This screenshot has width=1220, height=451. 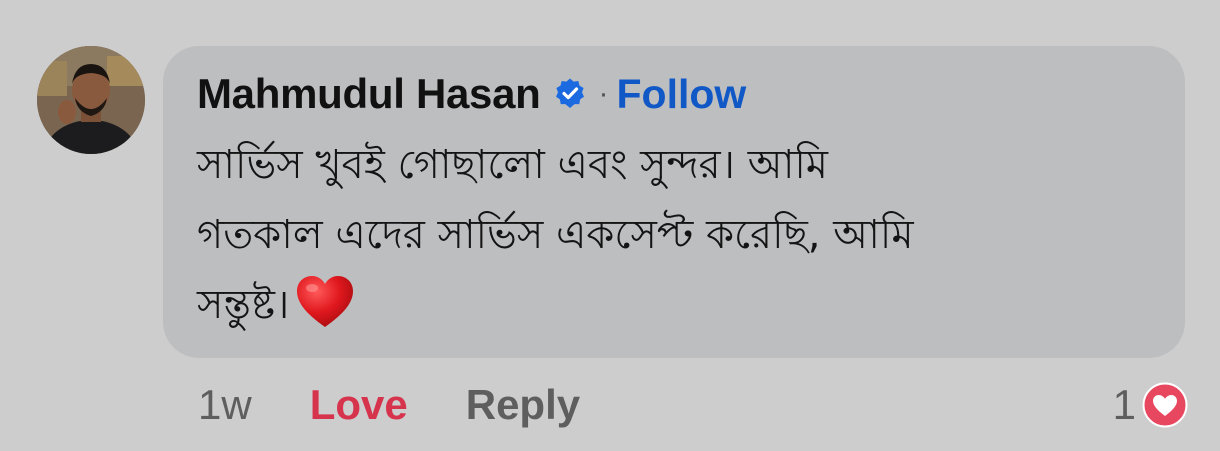 I want to click on comment-line-2: গতকাল এদের সার্ভিস একসেপ্ট করেছি, আমি, so click(x=555, y=235).